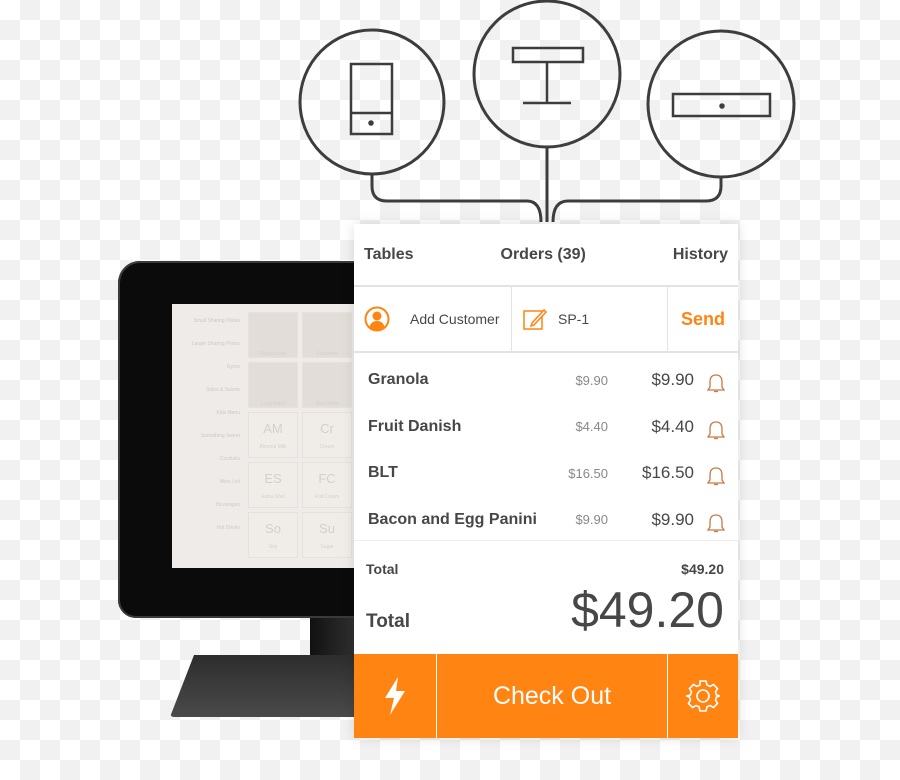 This screenshot has height=780, width=900. Describe the element at coordinates (327, 354) in the screenshot. I see `tile-label: Espresso` at that location.